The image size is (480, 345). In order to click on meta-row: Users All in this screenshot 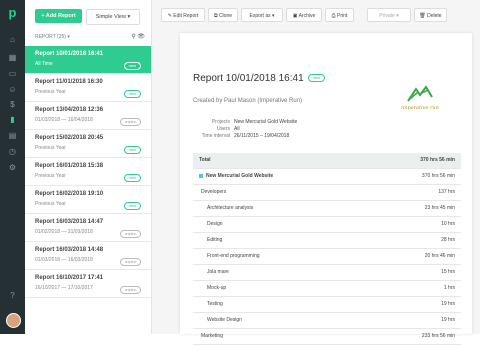, I will do `click(293, 129)`.